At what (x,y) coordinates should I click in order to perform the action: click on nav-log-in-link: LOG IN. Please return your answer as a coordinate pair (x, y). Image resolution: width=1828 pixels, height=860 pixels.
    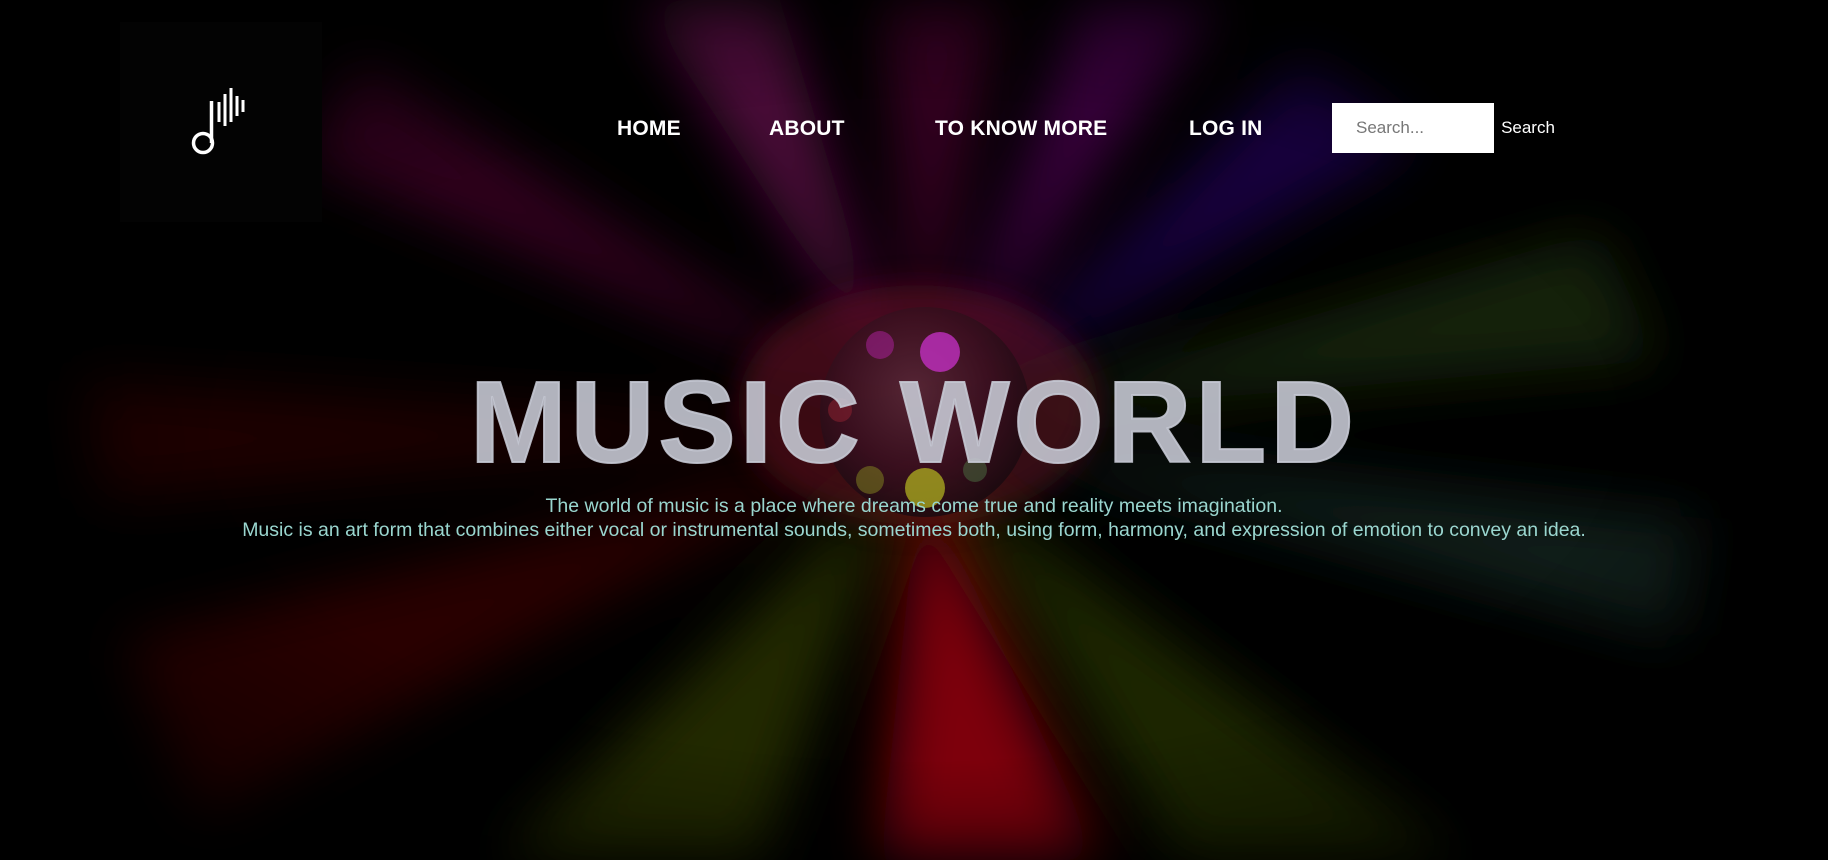
    Looking at the image, I should click on (1226, 129).